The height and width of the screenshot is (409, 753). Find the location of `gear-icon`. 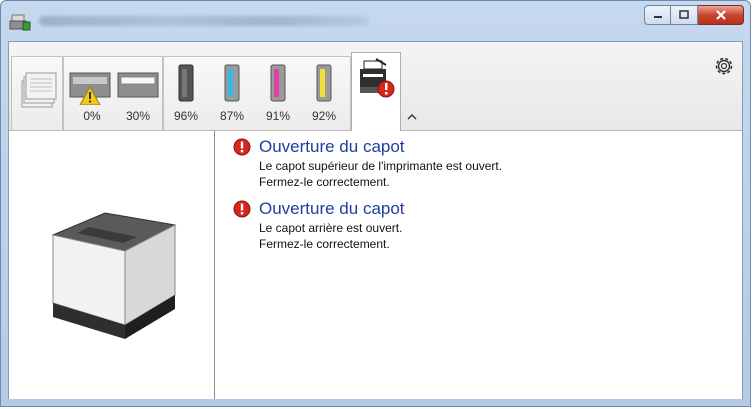

gear-icon is located at coordinates (724, 66).